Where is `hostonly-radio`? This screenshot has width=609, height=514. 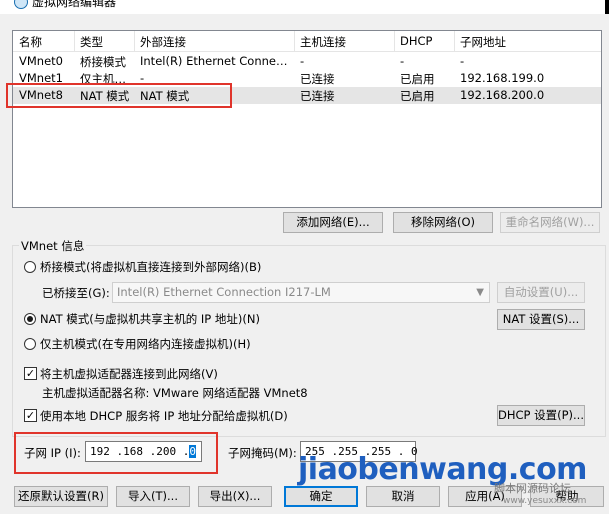 hostonly-radio is located at coordinates (30, 344).